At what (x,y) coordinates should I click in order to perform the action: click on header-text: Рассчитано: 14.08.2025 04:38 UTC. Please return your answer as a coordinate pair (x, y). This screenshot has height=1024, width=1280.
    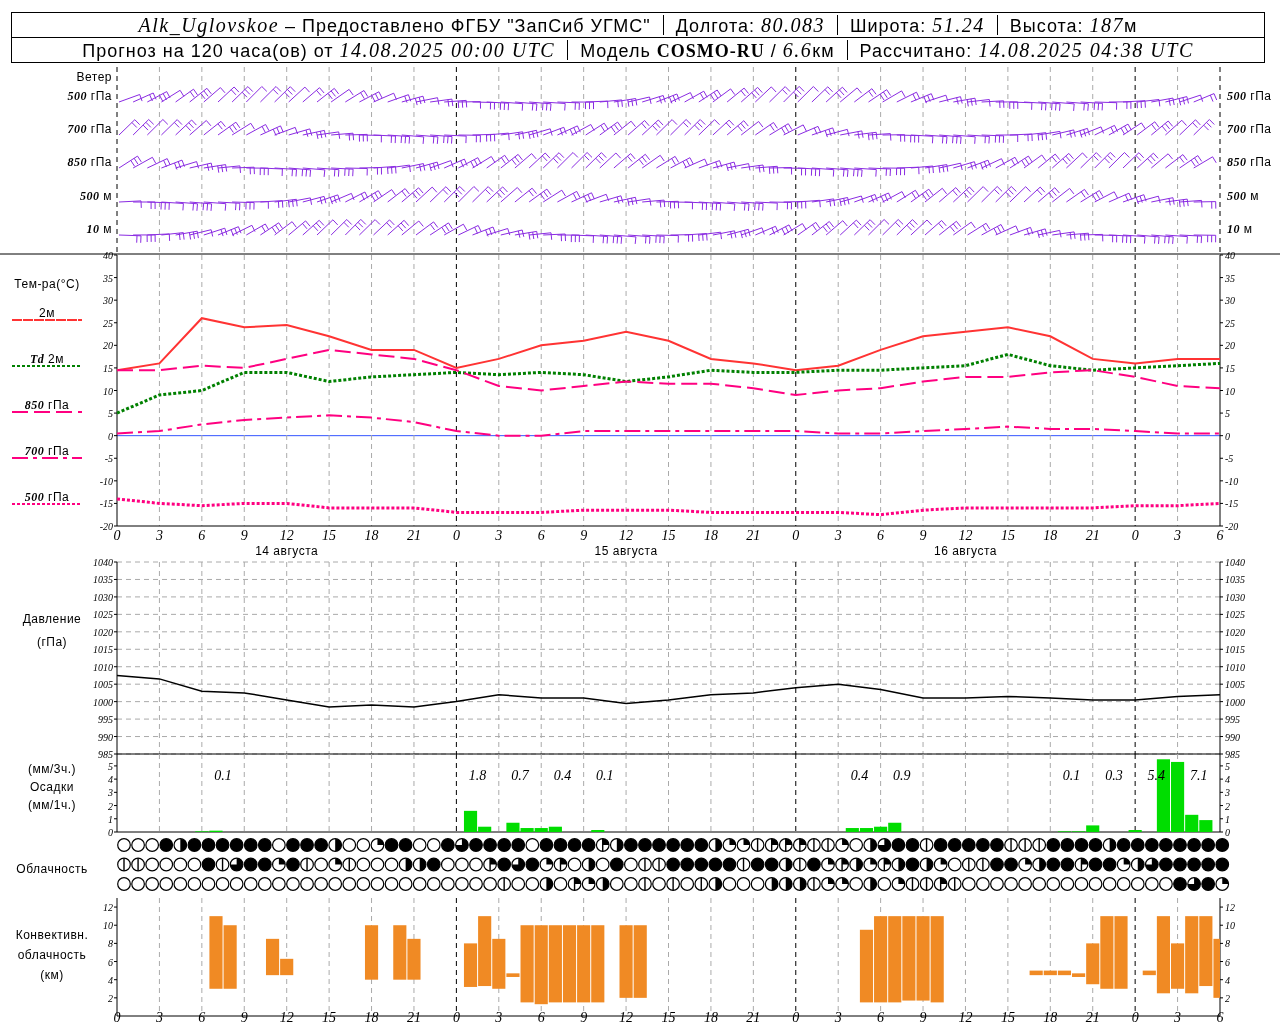
    Looking at the image, I should click on (1026, 50).